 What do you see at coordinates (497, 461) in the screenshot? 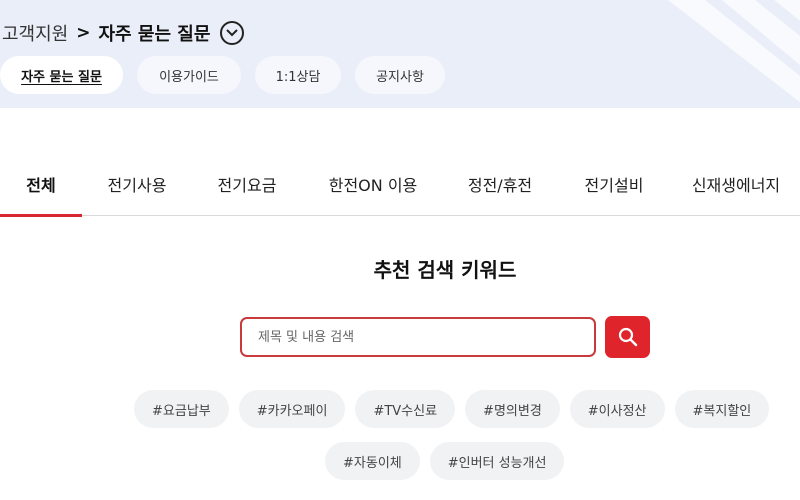
I see `keyword-chip: #인버터 성능개선` at bounding box center [497, 461].